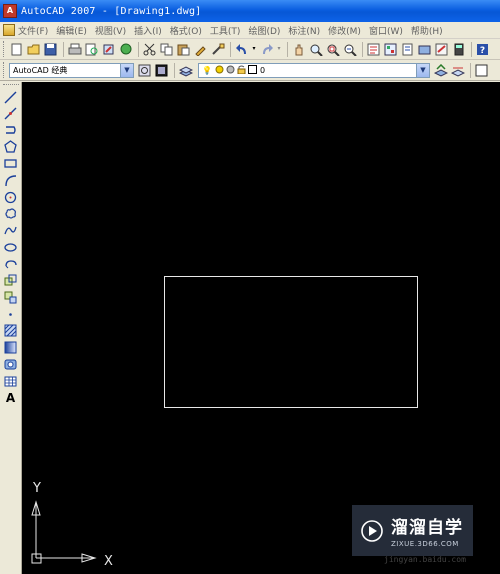 The width and height of the screenshot is (500, 574). Describe the element at coordinates (250, 11) in the screenshot. I see `title-bar: A AutoCAD 2007 - [Drawing1.dwg]` at that location.